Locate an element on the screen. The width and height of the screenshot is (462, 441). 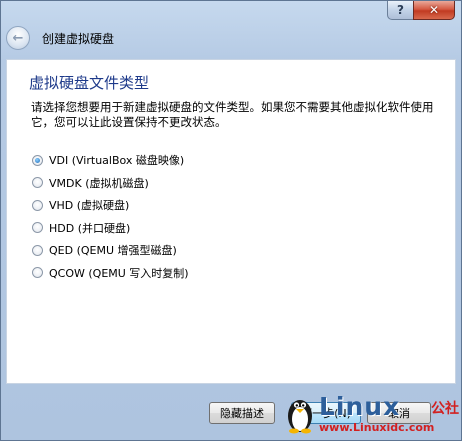
option-vhd: VHD (虚拟硬盘) is located at coordinates (110, 205).